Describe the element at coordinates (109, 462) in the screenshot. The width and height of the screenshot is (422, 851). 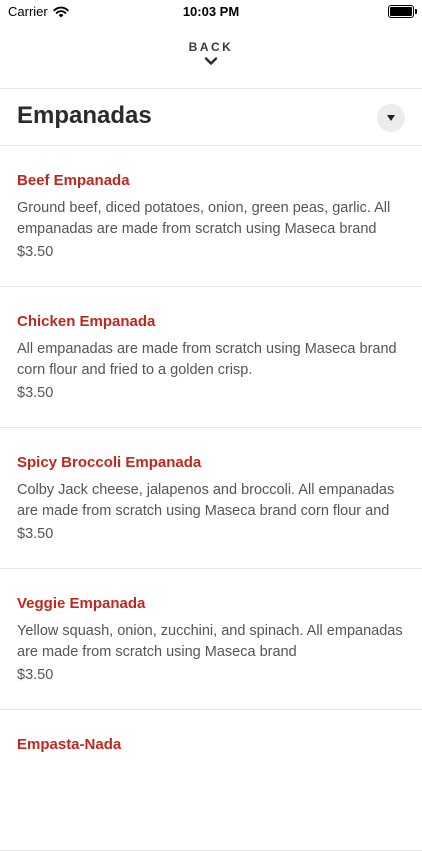
I see `item-name: Spicy Broccoli Empanada` at that location.